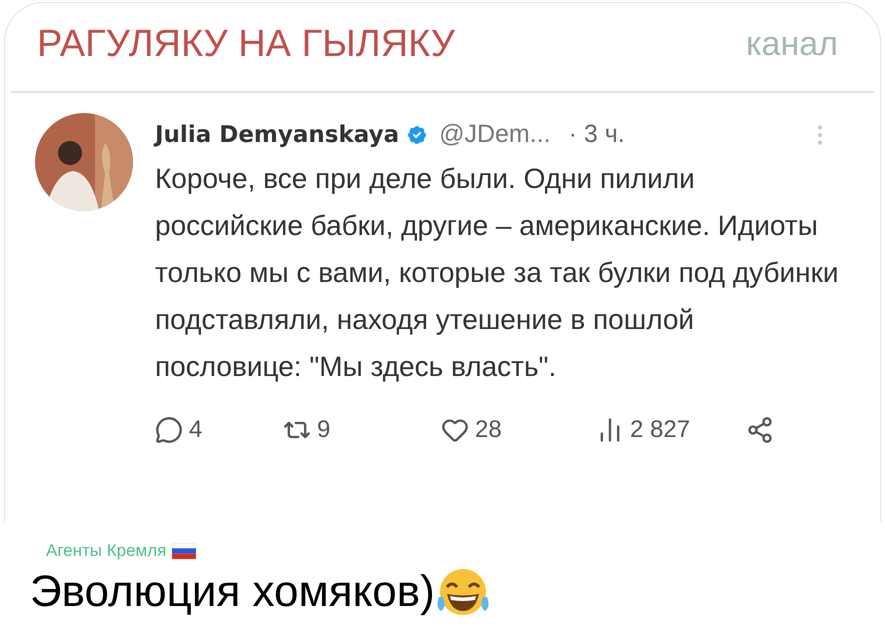 The height and width of the screenshot is (633, 885). I want to click on action-count: 4, so click(195, 430).